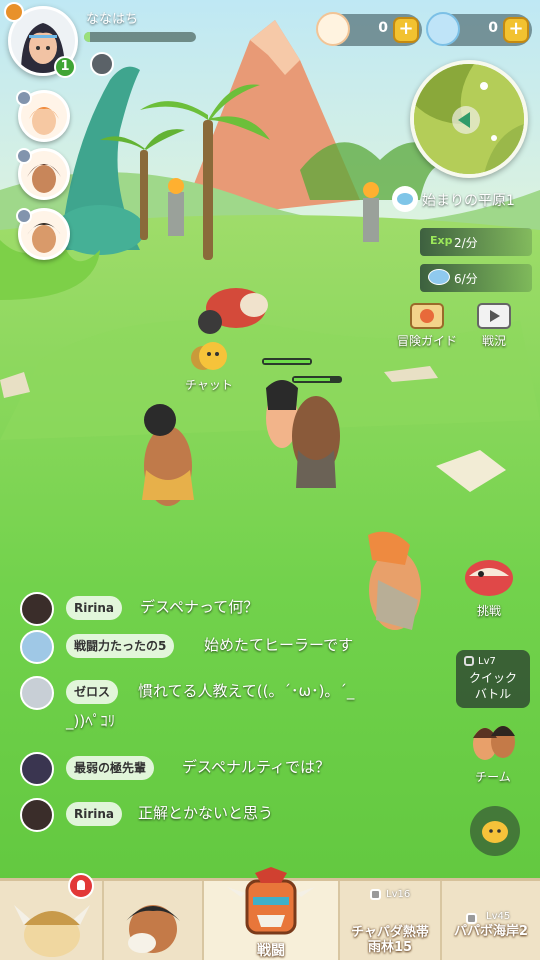  Describe the element at coordinates (140, 37) in the screenshot. I see `player-exp-bar` at that location.